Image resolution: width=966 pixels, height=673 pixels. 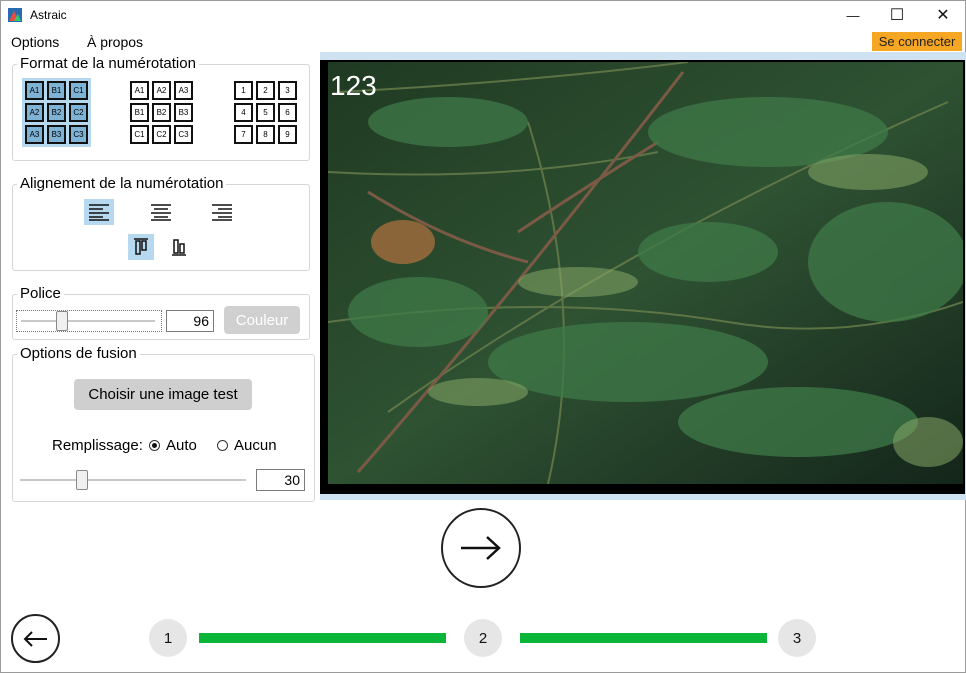 What do you see at coordinates (797, 638) in the screenshot?
I see `step-3: 3` at bounding box center [797, 638].